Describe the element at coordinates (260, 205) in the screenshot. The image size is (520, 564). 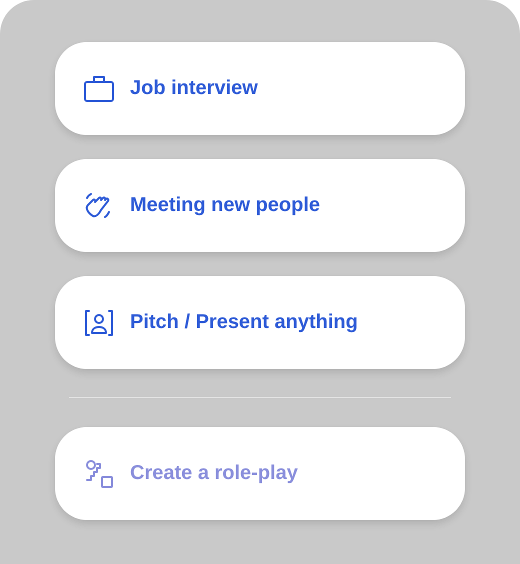
I see `option-button: Meeting new people` at that location.